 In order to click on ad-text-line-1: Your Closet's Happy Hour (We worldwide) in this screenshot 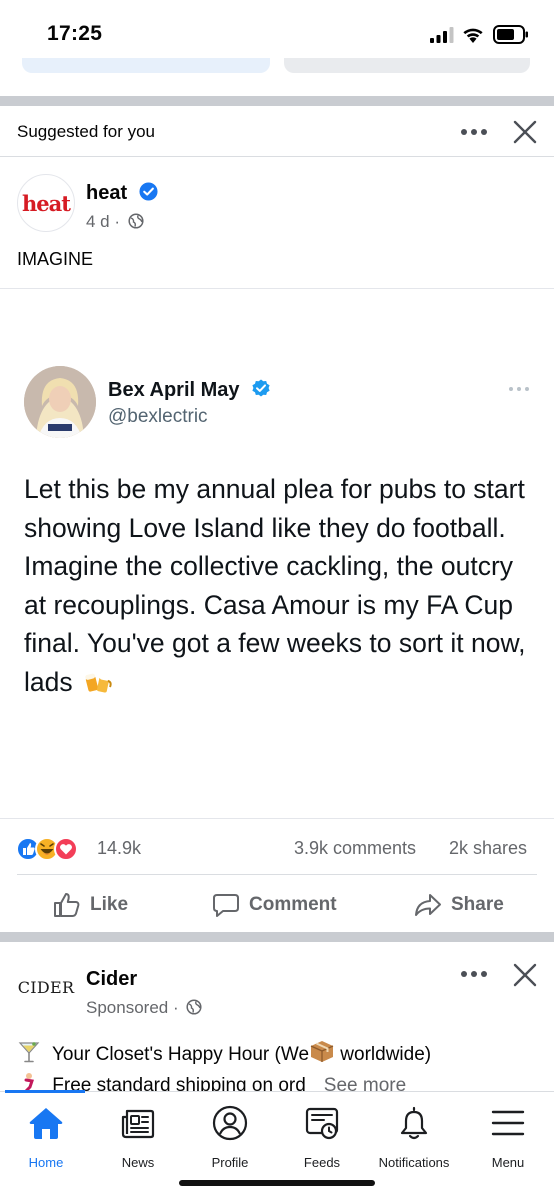, I will do `click(224, 1052)`.